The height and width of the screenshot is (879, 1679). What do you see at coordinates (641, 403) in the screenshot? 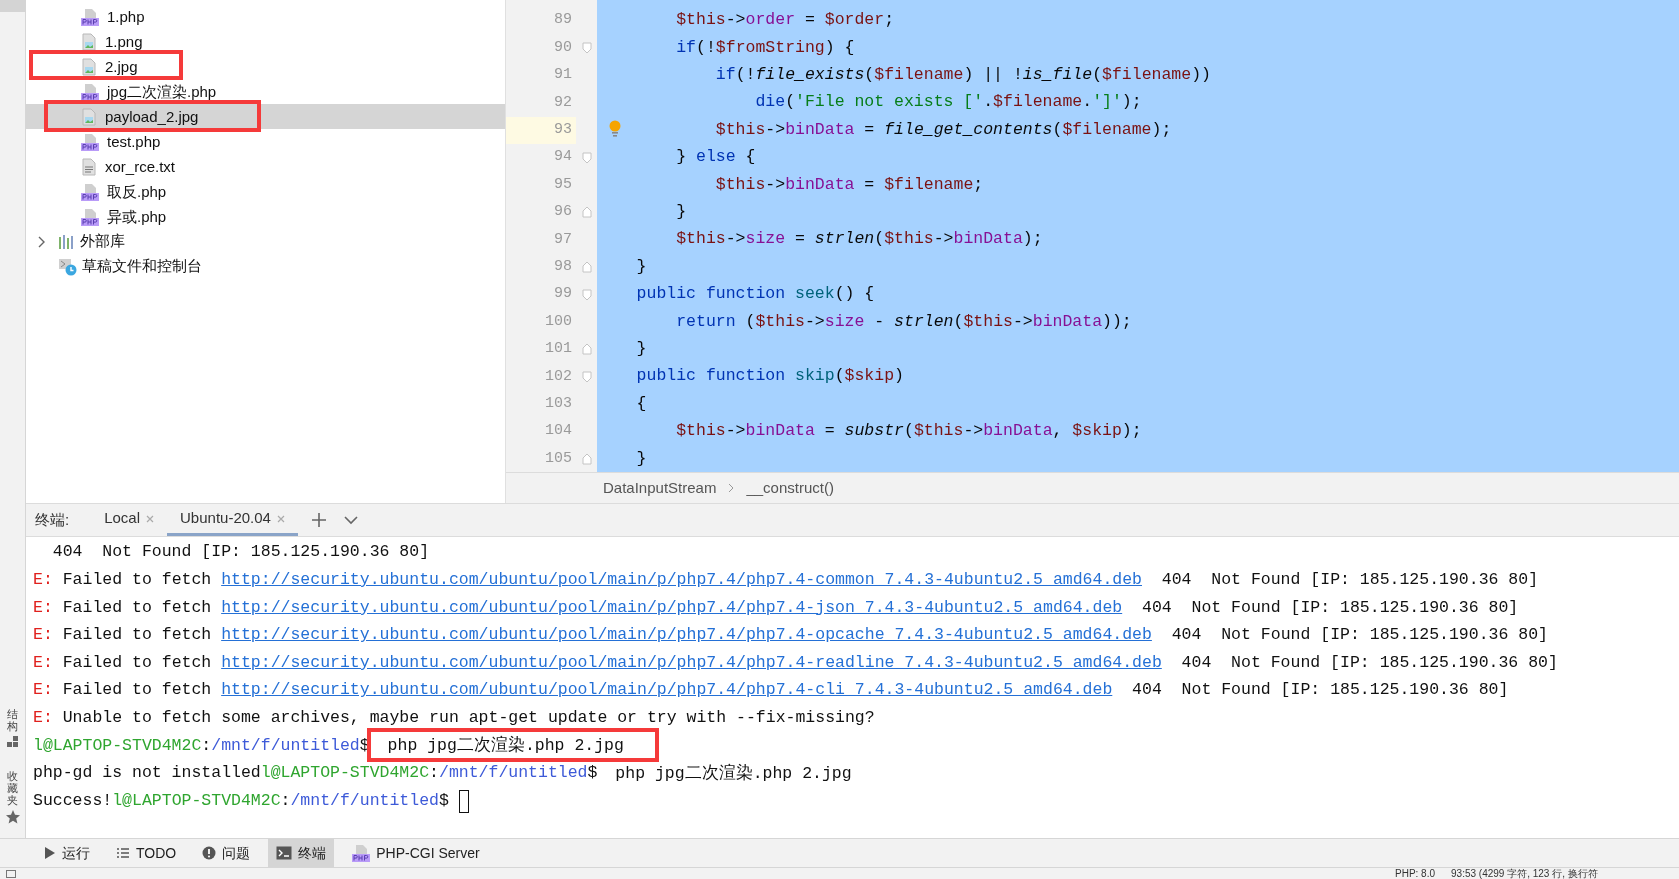
I see `code-line: {` at bounding box center [641, 403].